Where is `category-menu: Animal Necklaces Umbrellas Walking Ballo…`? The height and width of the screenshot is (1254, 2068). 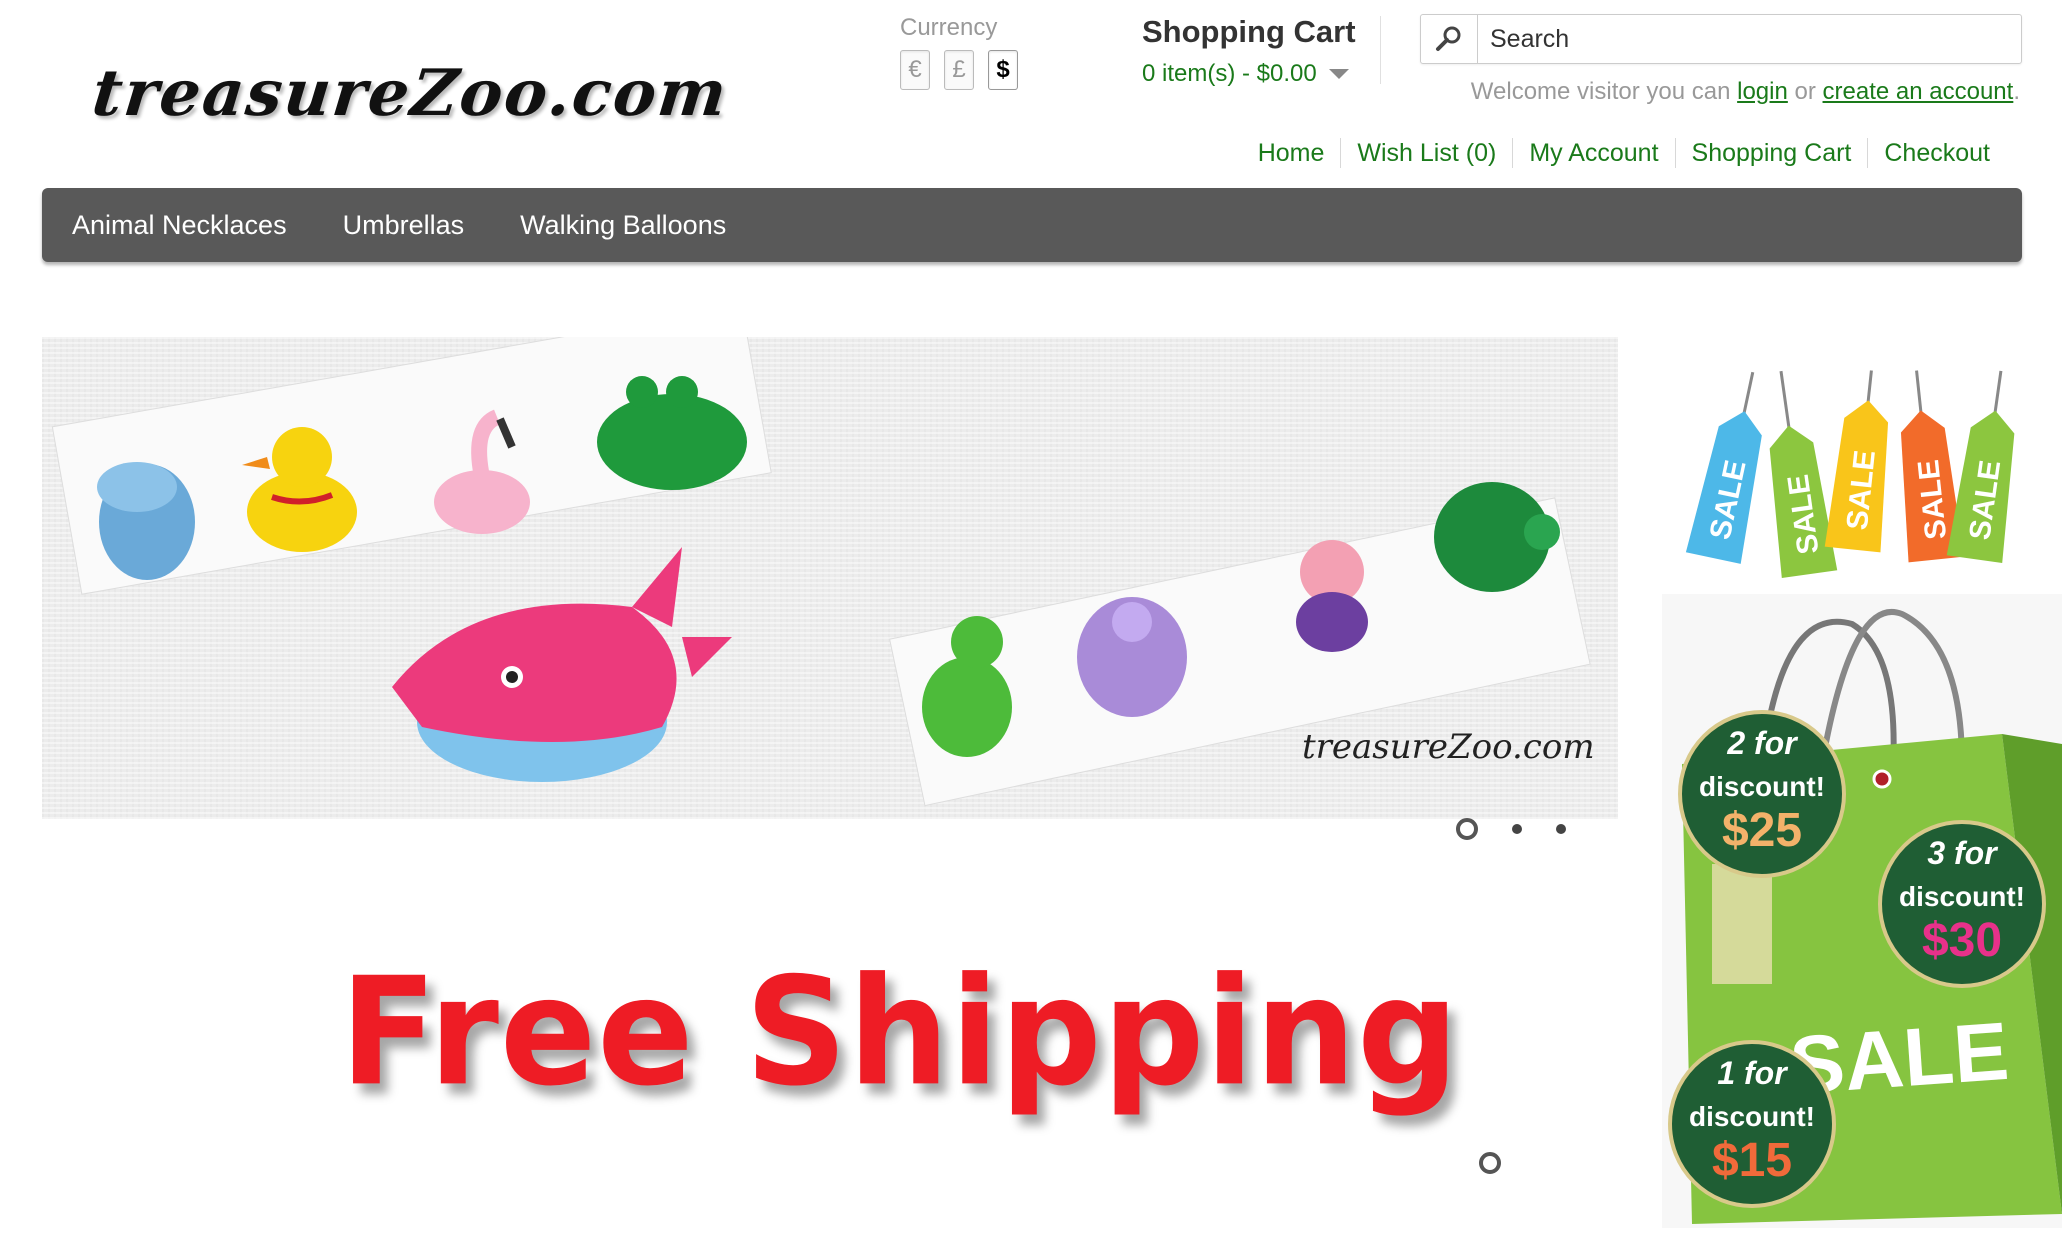 category-menu: Animal Necklaces Umbrellas Walking Ballo… is located at coordinates (1032, 225).